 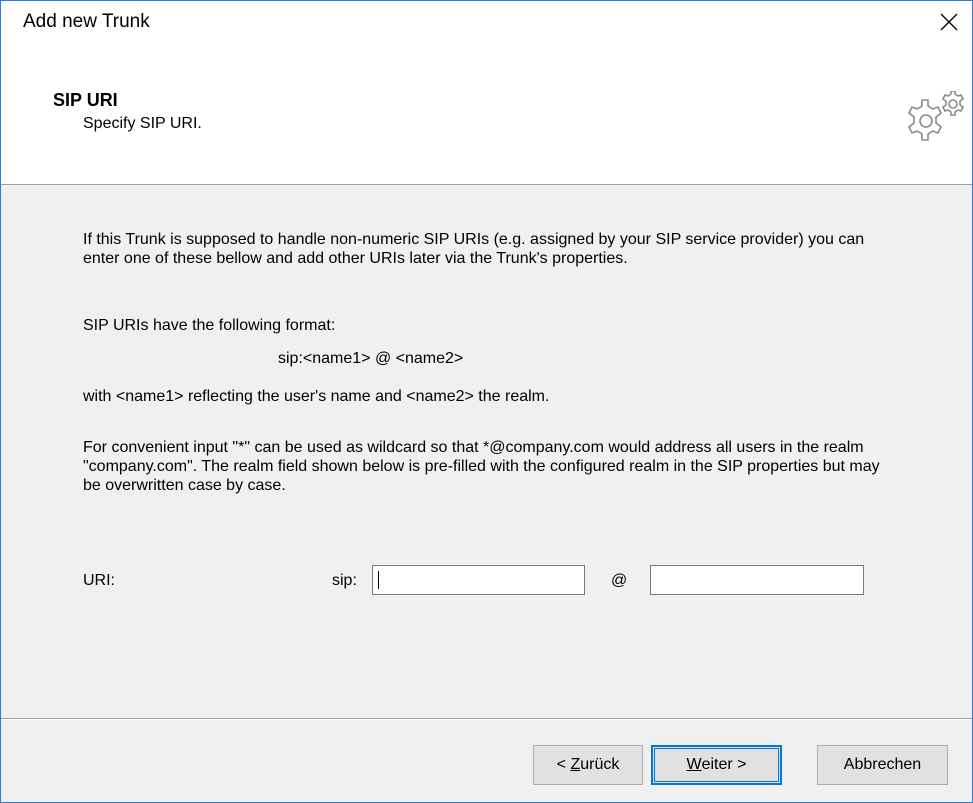 I want to click on uri-name-input, so click(x=478, y=580).